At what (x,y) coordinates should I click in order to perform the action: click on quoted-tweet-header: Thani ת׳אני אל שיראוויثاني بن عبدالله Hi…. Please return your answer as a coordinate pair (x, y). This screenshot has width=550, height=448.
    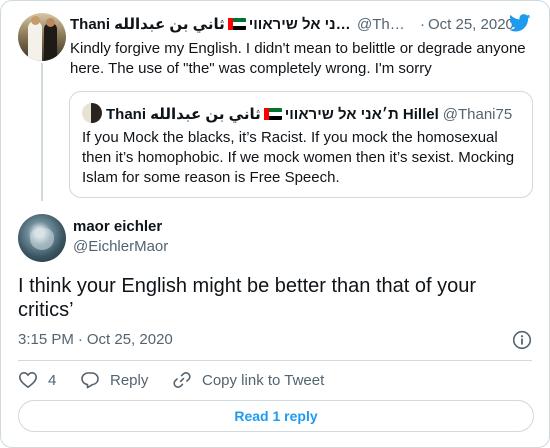
    Looking at the image, I should click on (297, 114).